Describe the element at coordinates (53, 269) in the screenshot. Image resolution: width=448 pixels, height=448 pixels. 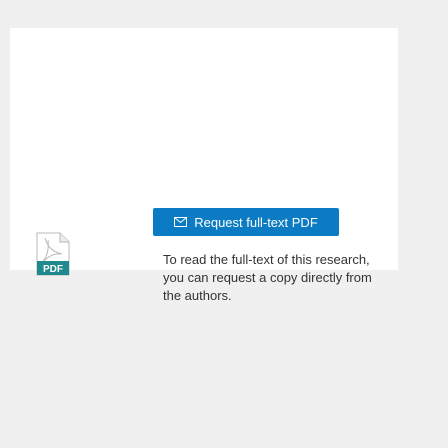
I see `pdf-badge-label: PDF` at that location.